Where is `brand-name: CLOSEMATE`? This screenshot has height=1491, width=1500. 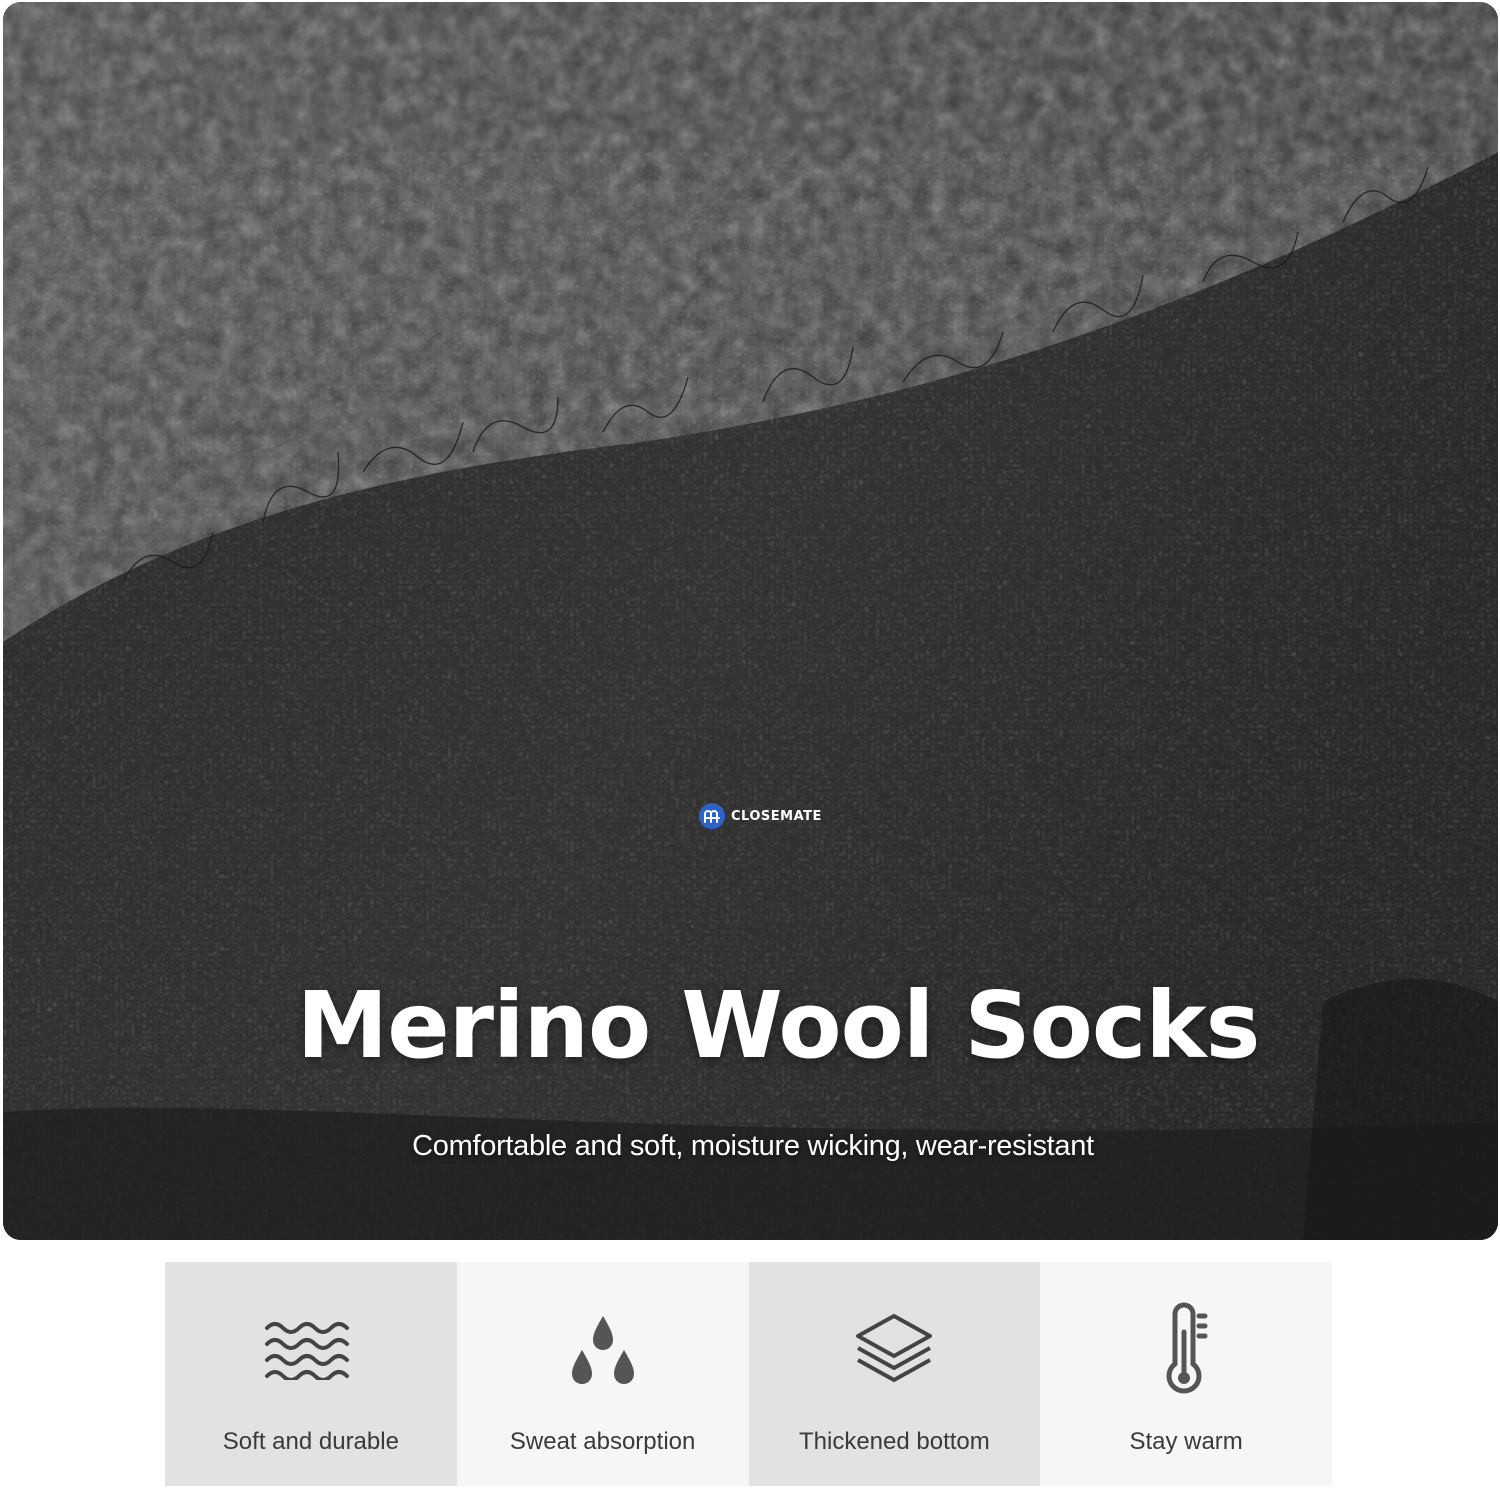
brand-name: CLOSEMATE is located at coordinates (776, 816).